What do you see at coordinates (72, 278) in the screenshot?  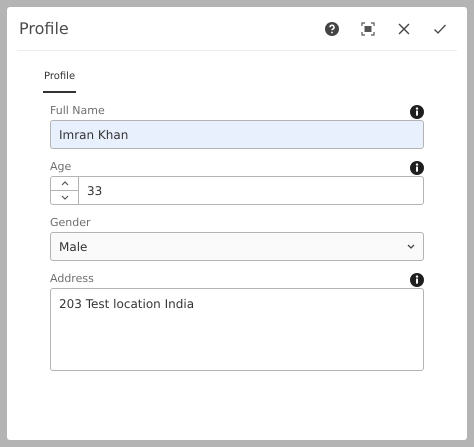 I see `field-label: Address` at bounding box center [72, 278].